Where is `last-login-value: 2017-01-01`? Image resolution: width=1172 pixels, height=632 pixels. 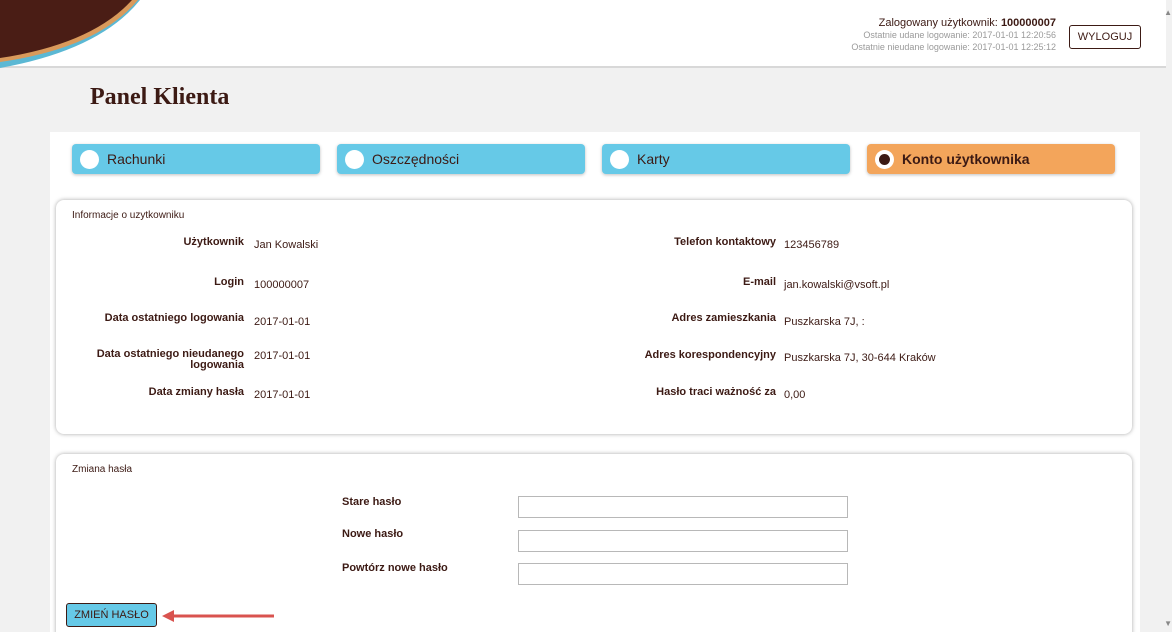 last-login-value: 2017-01-01 is located at coordinates (282, 322).